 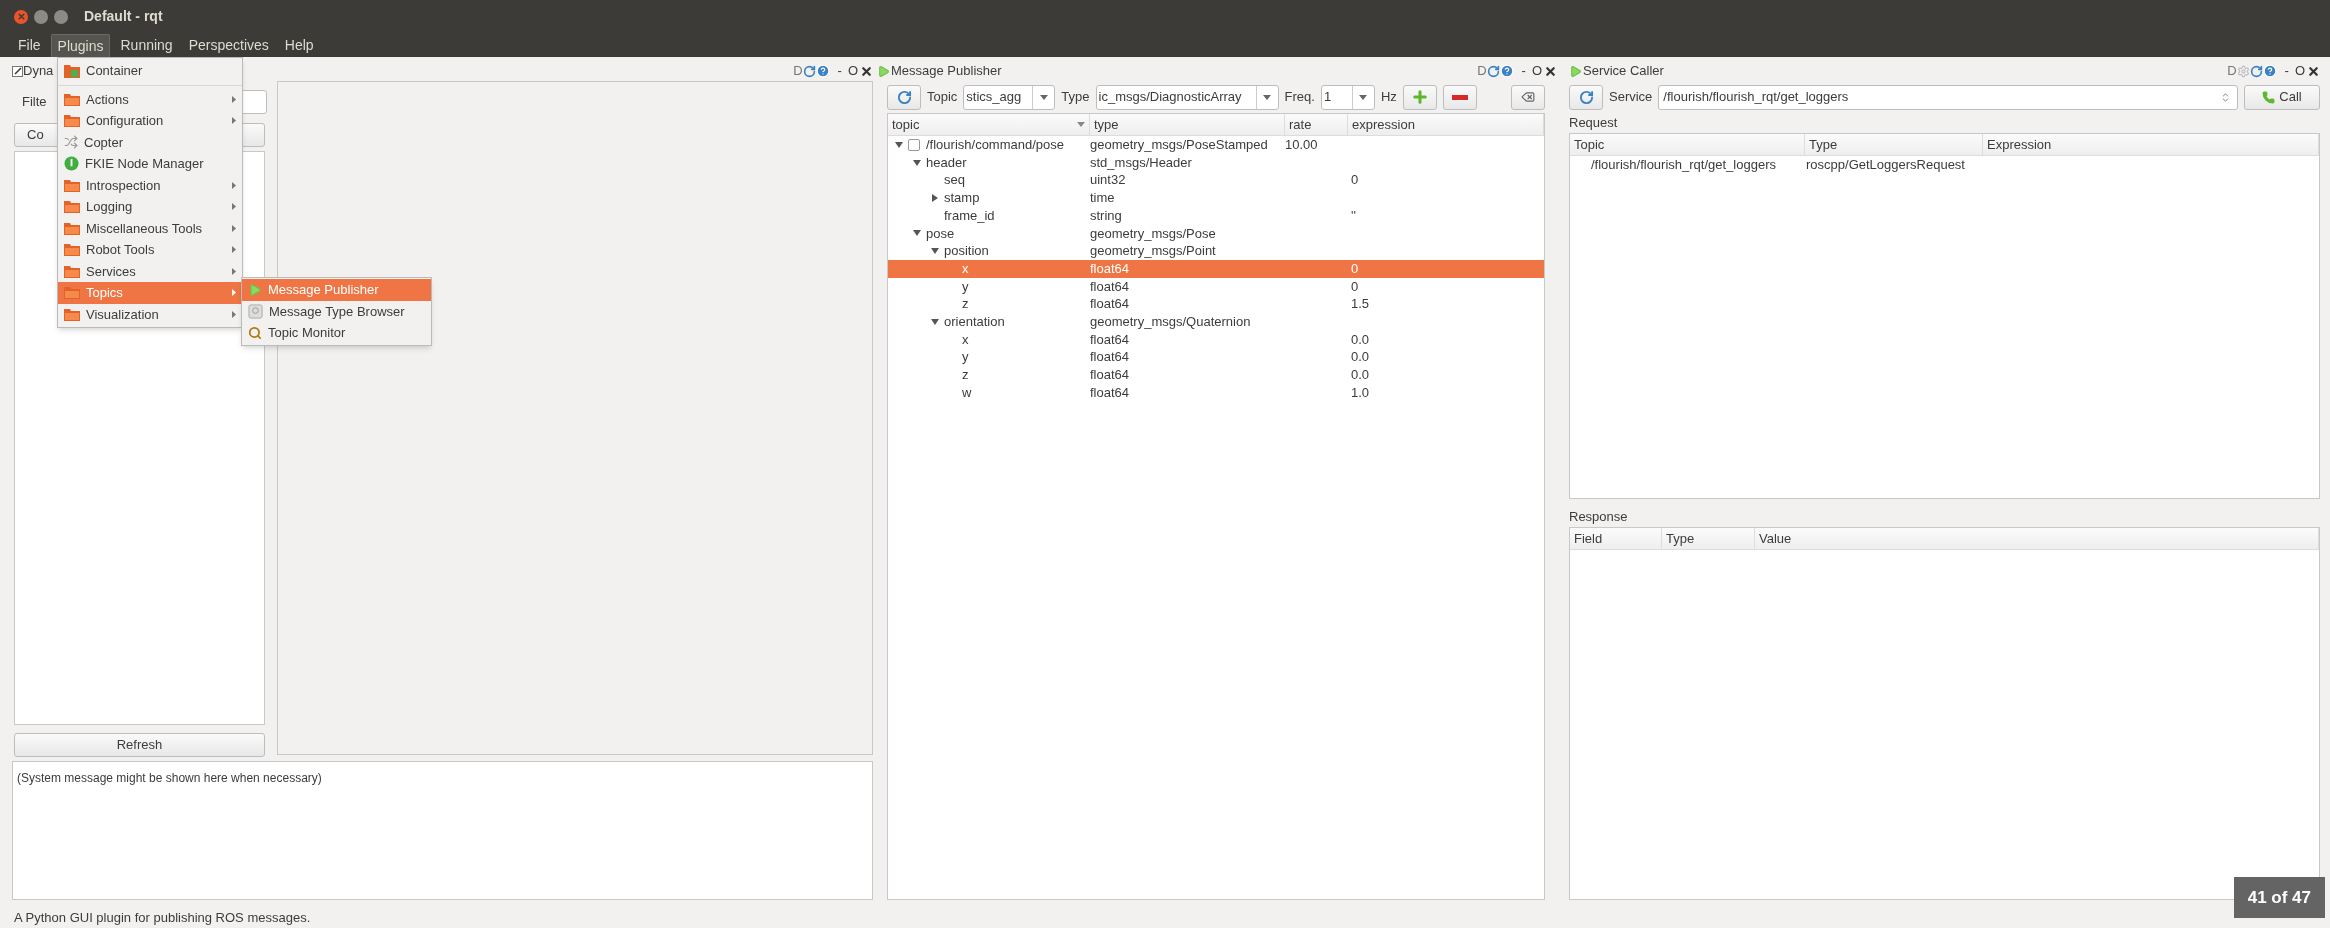 I want to click on menu-entry: Services, so click(x=150, y=271).